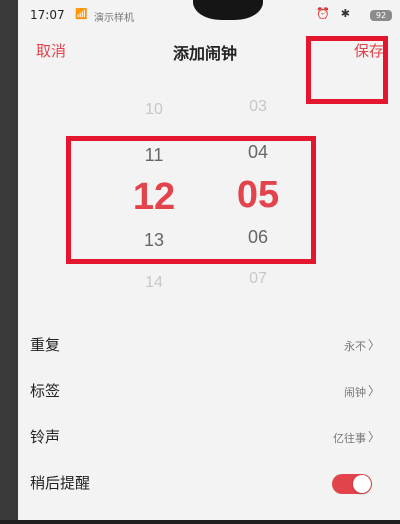 The height and width of the screenshot is (524, 400). I want to click on battery-indicator: 92, so click(381, 15).